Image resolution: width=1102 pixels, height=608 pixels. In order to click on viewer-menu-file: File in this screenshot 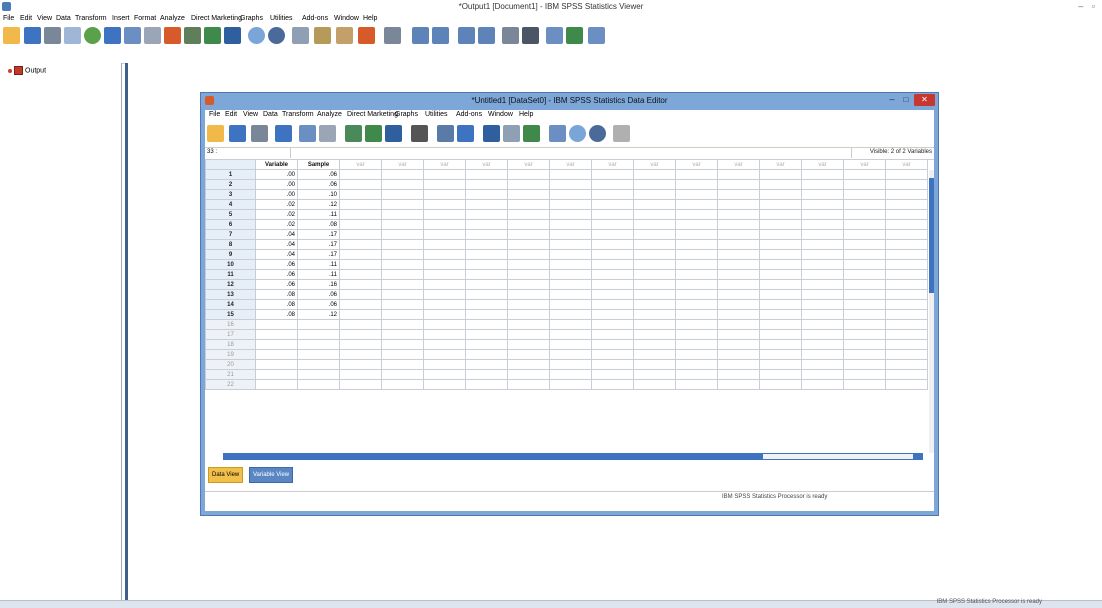, I will do `click(8, 18)`.